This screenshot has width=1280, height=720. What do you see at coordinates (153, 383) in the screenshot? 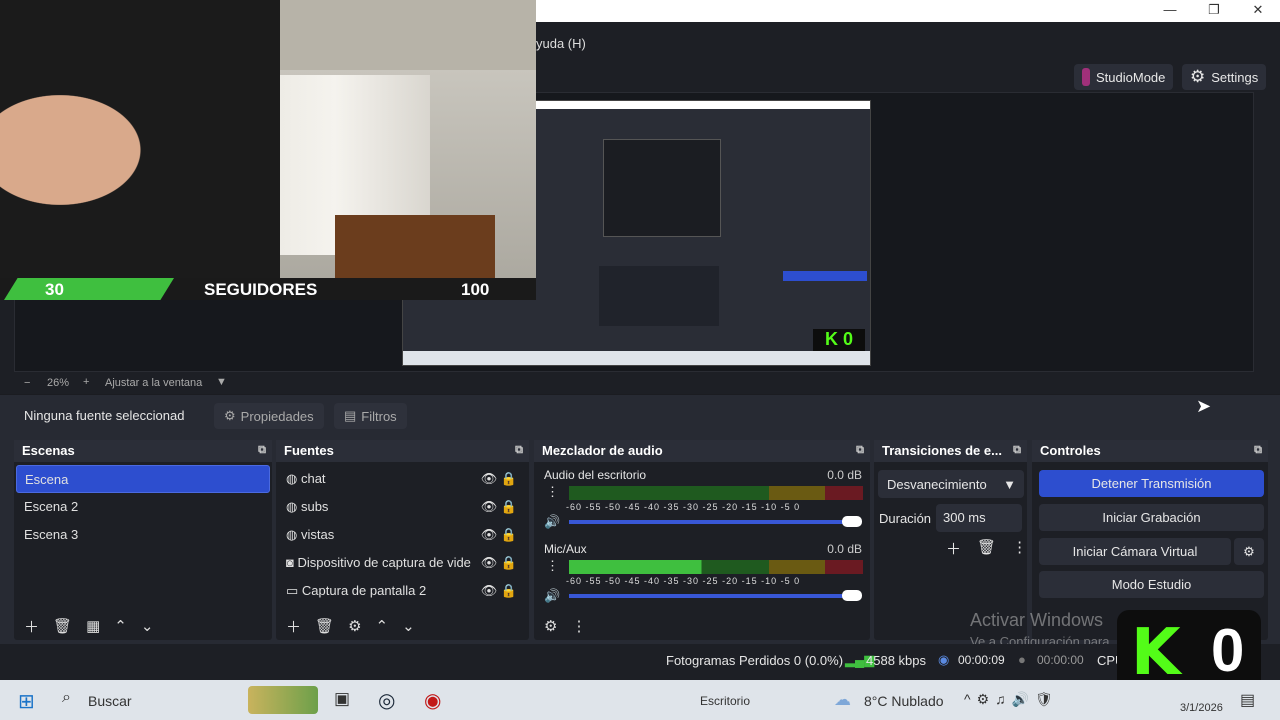
I see `fit-window-button: Ajustar a la ventana` at bounding box center [153, 383].